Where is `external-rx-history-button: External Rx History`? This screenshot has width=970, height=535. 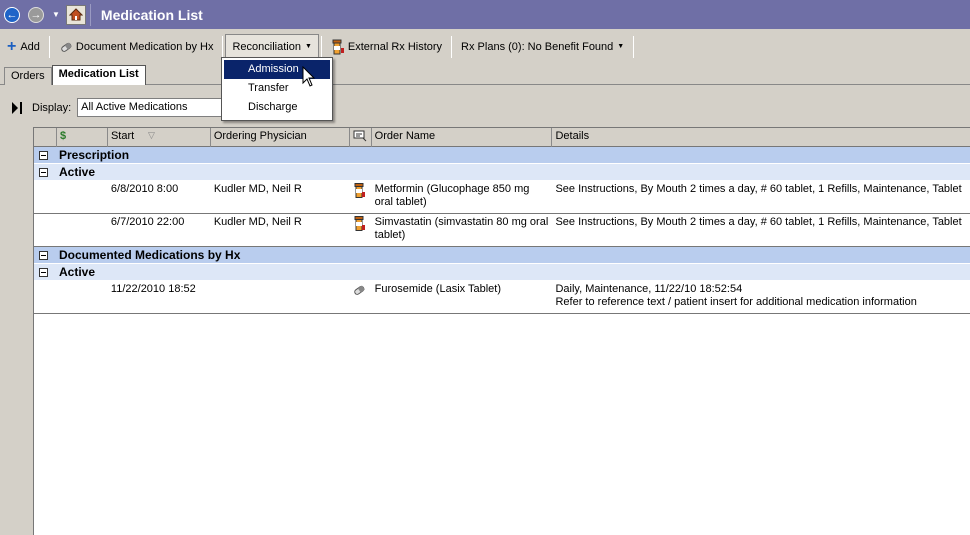
external-rx-history-button: External Rx History is located at coordinates (386, 46).